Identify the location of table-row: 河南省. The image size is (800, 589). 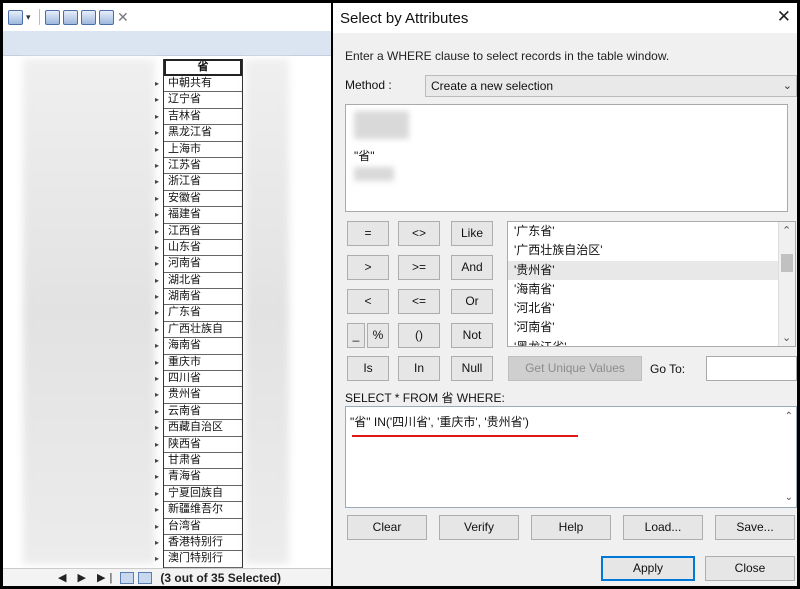
(203, 264).